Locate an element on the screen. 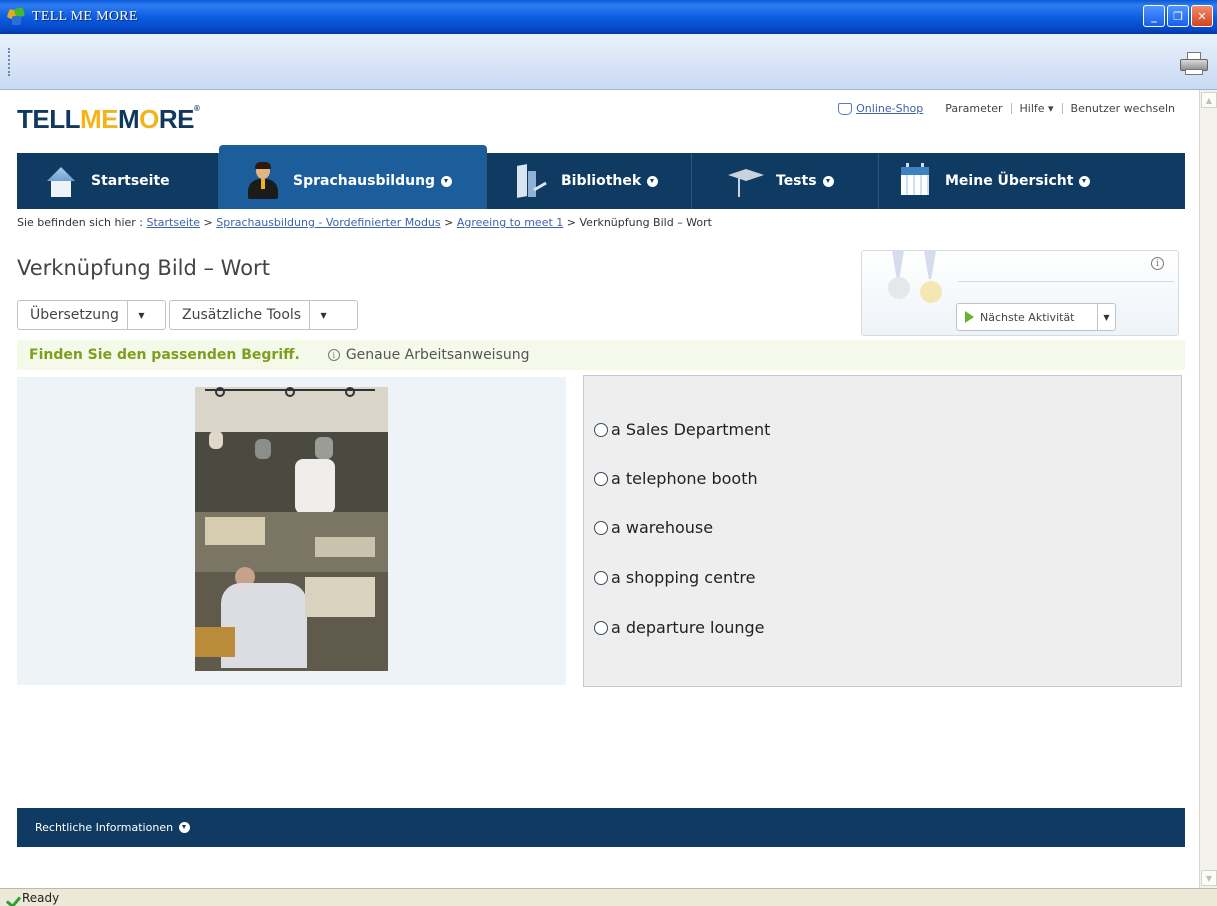 The image size is (1217, 906). instruction-text: Finden Sie den passenden Begriff. is located at coordinates (164, 355).